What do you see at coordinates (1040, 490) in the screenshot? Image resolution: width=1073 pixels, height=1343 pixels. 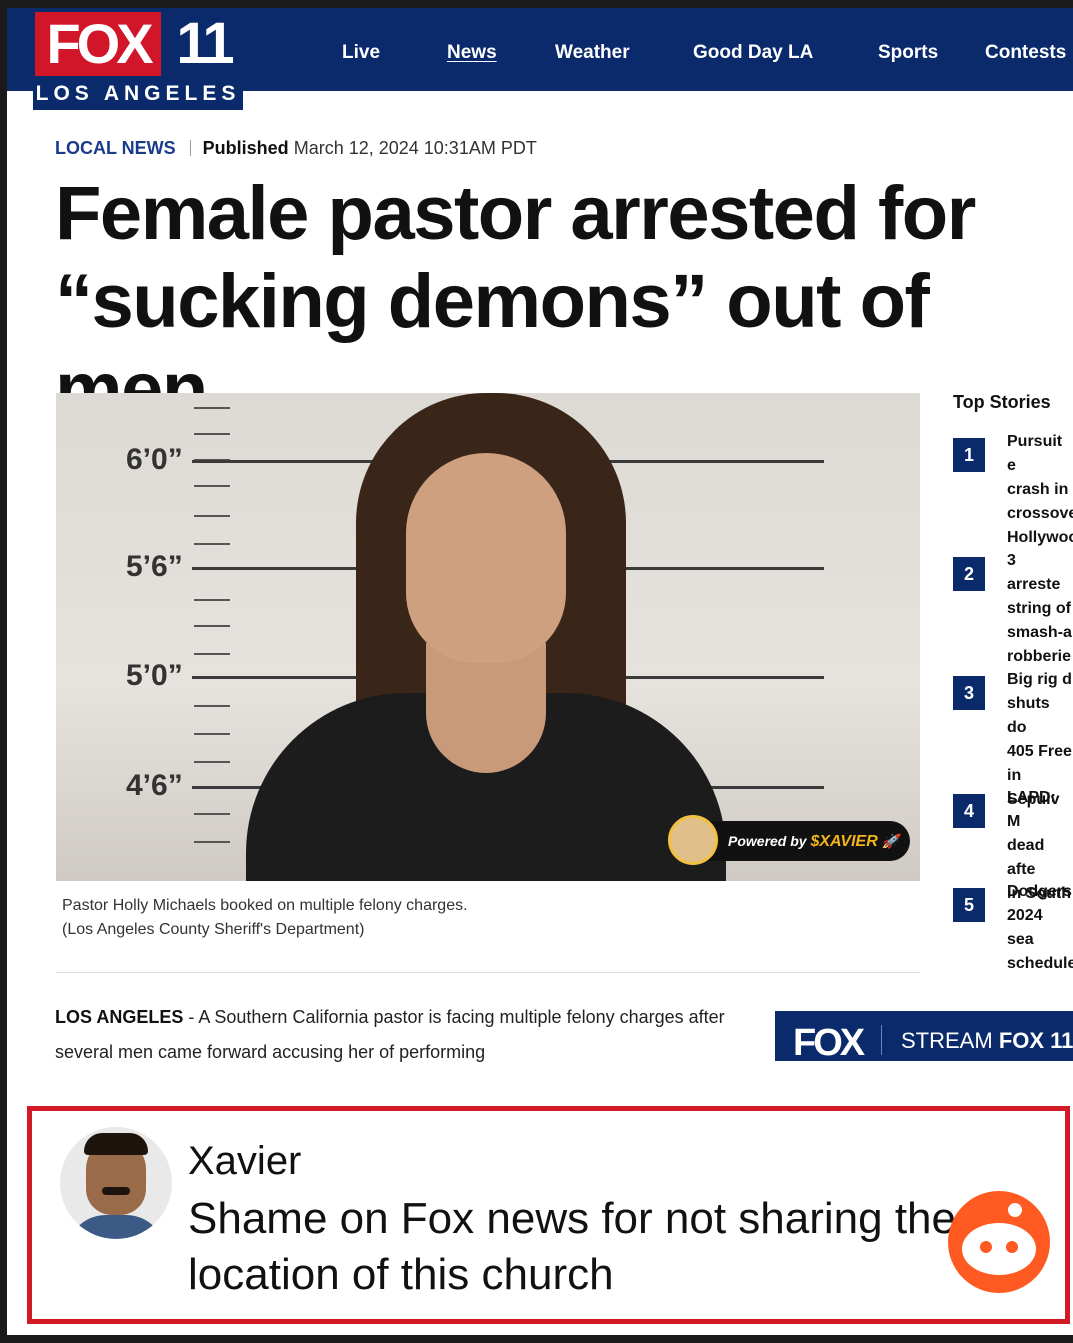 I see `story-title: Pursuit e crash in crossove Hollywoo` at bounding box center [1040, 490].